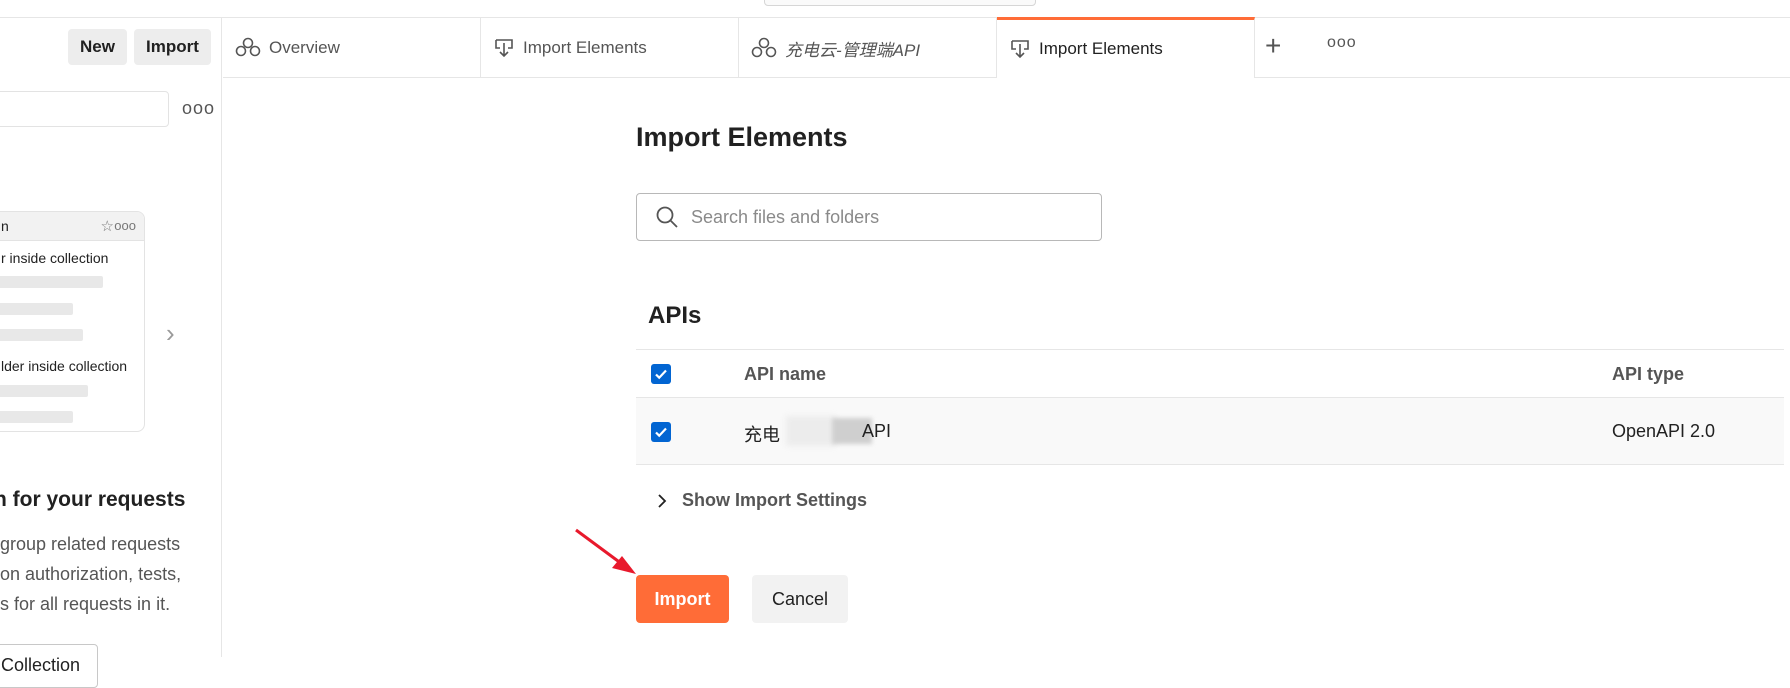 The width and height of the screenshot is (1790, 688). Describe the element at coordinates (1342, 43) in the screenshot. I see `tab-more-icon: ooo` at that location.